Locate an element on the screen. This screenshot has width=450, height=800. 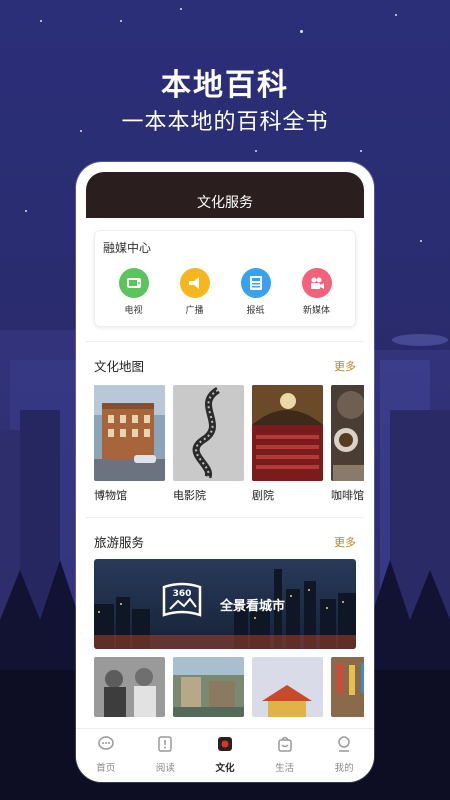
media-label: 报纸 is located at coordinates (255, 311).